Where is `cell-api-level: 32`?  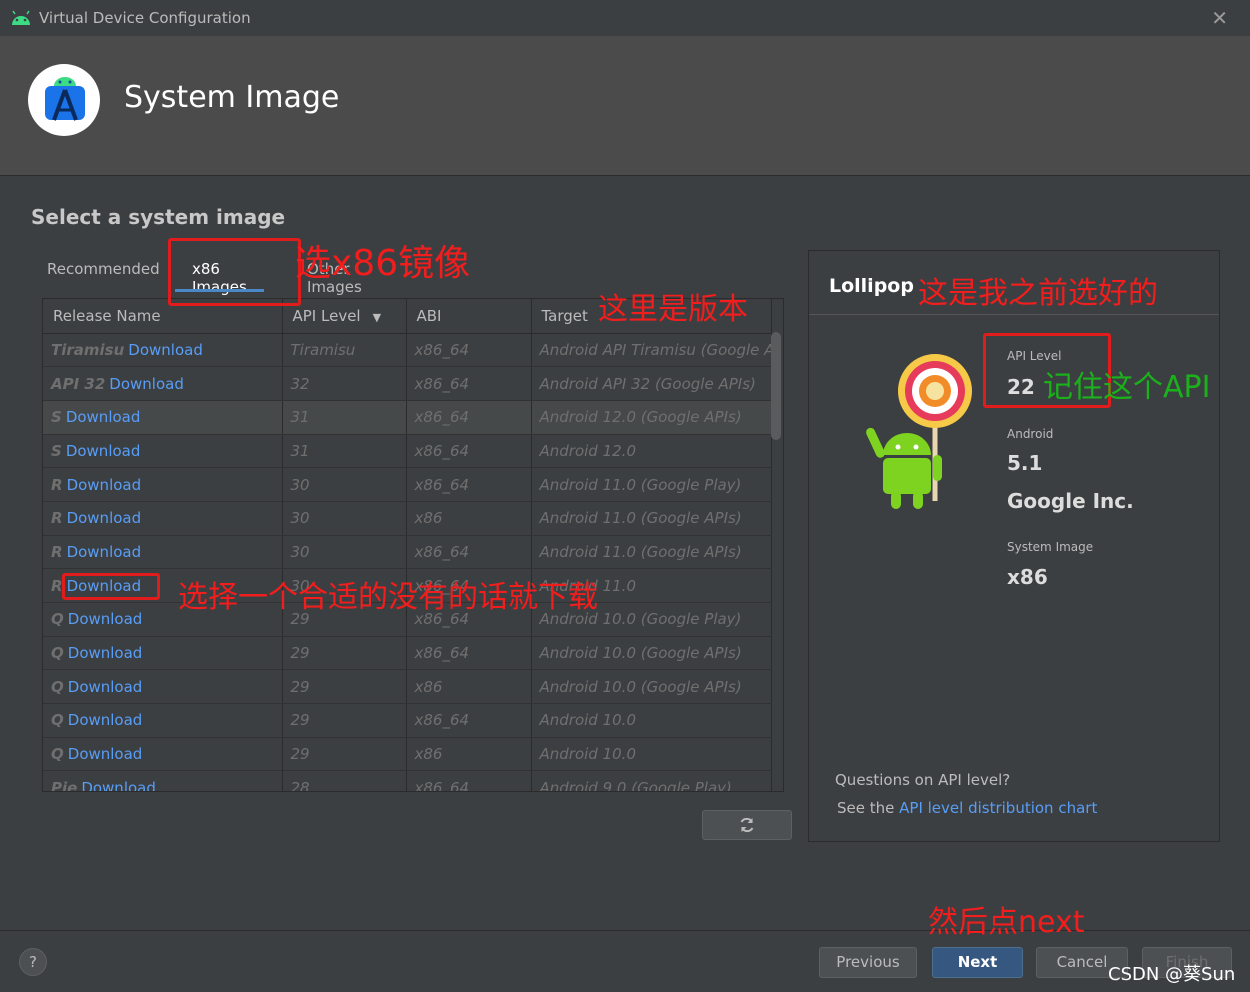 cell-api-level: 32 is located at coordinates (344, 383).